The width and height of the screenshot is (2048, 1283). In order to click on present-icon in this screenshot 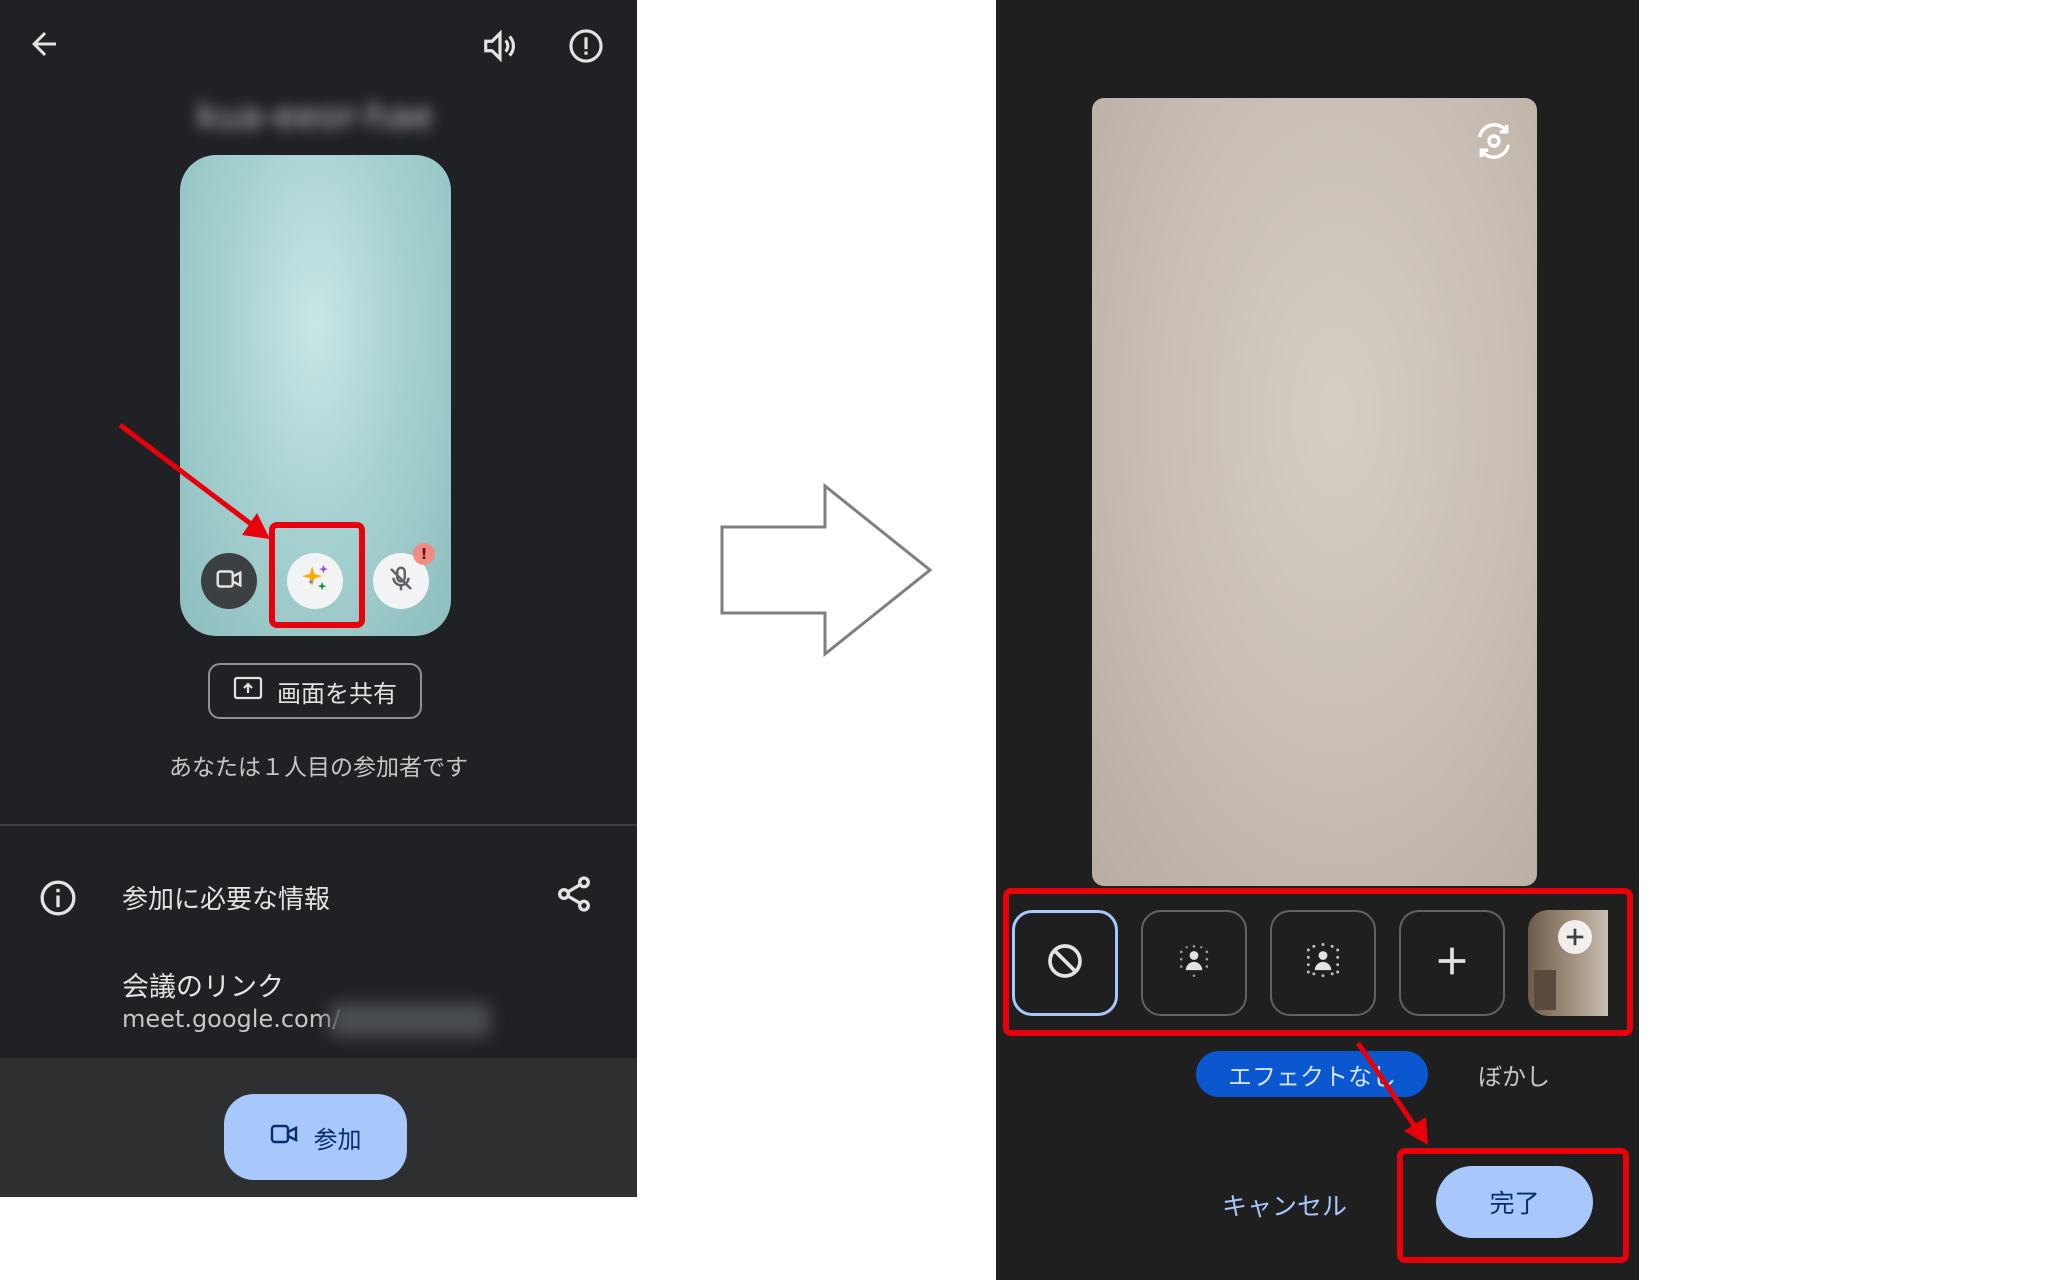, I will do `click(248, 691)`.